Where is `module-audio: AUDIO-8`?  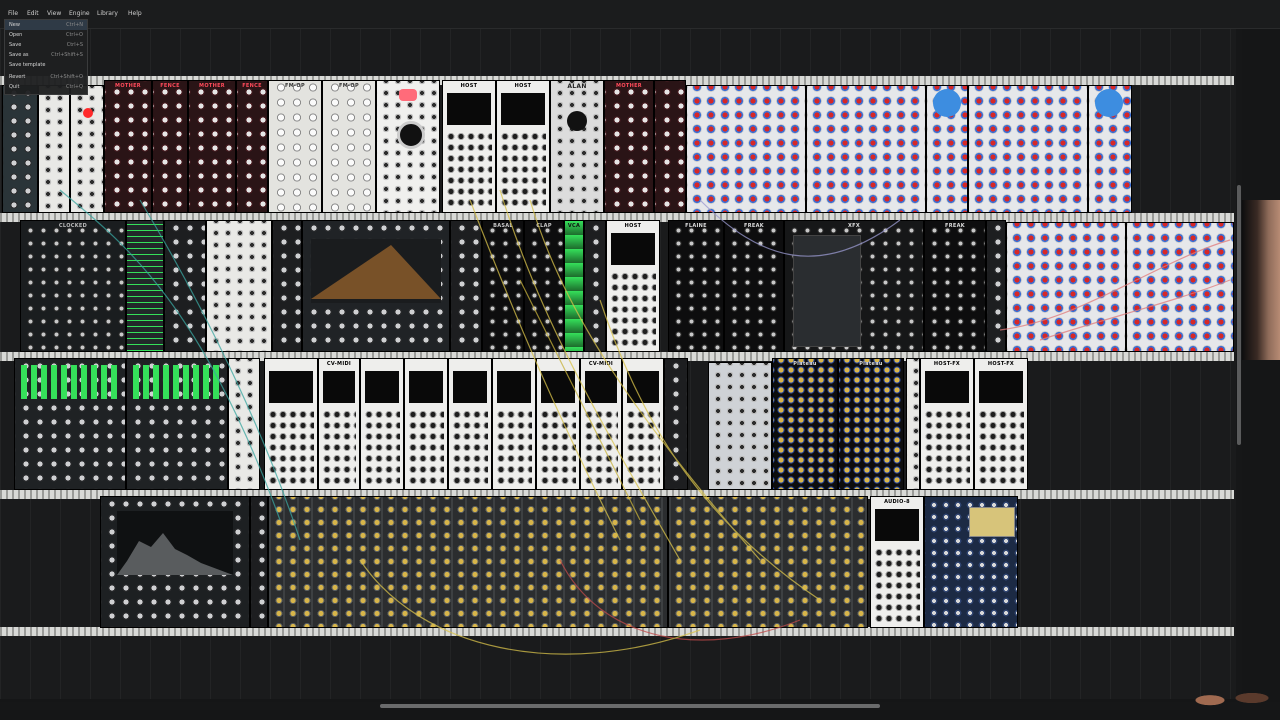
module-audio: AUDIO-8 is located at coordinates (897, 562).